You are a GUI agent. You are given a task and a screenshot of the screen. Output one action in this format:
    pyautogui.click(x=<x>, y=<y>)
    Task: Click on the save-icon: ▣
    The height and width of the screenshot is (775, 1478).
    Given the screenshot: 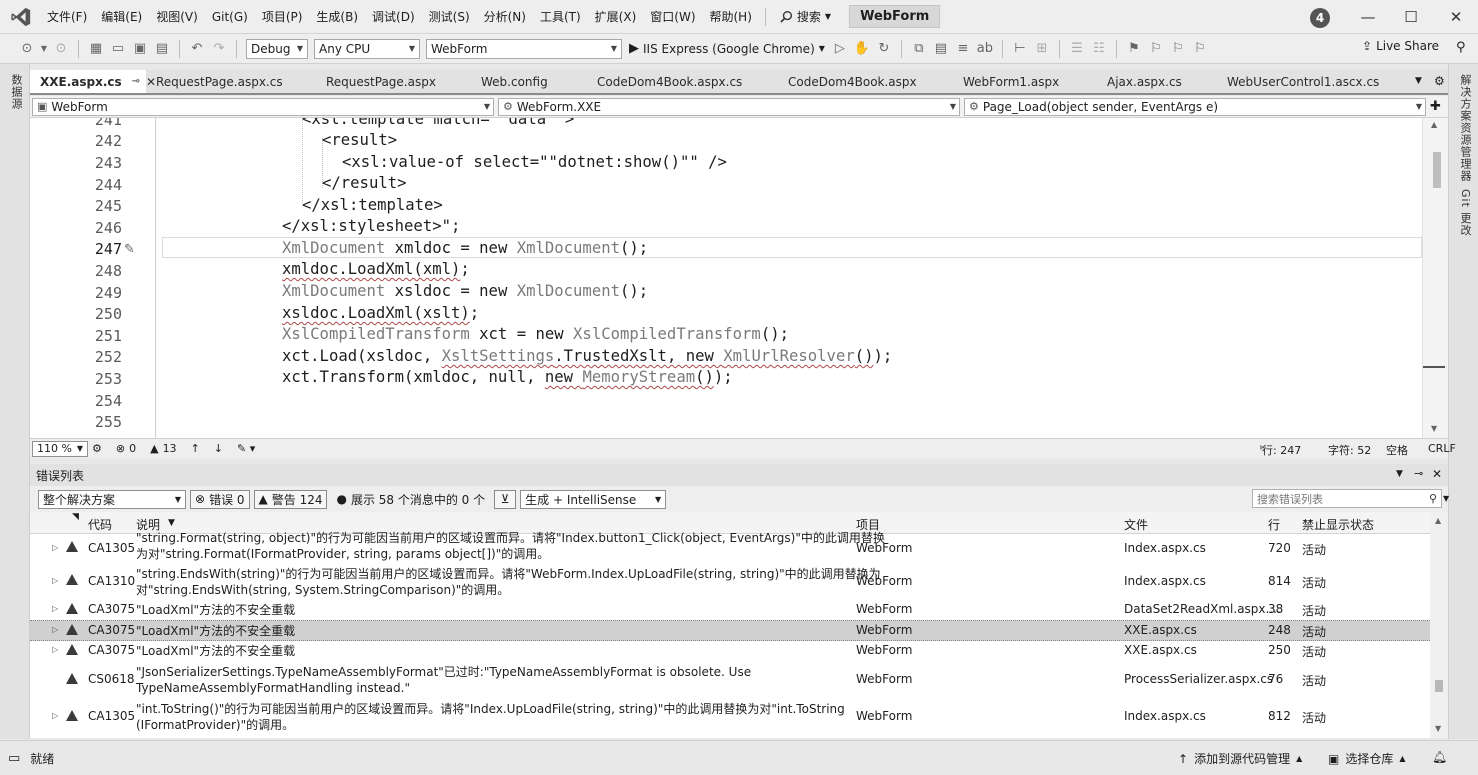 What is the action you would take?
    pyautogui.click(x=140, y=49)
    